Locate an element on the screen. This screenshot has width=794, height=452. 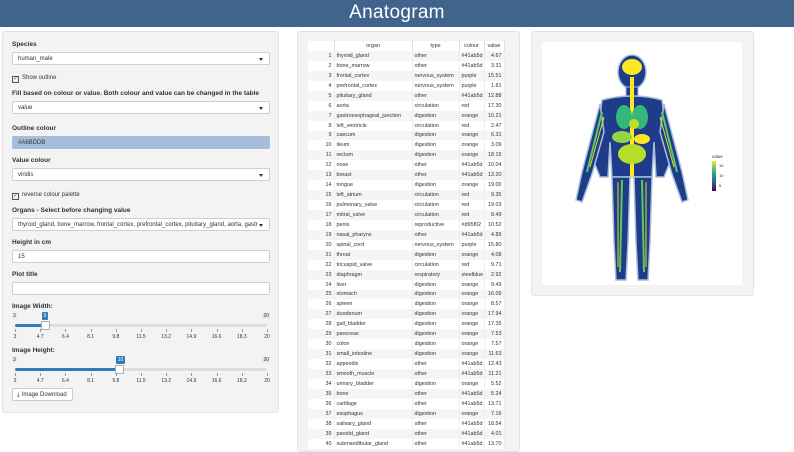
table-row: 25 stomach digestion orange 16.09 is located at coordinates (406, 294).